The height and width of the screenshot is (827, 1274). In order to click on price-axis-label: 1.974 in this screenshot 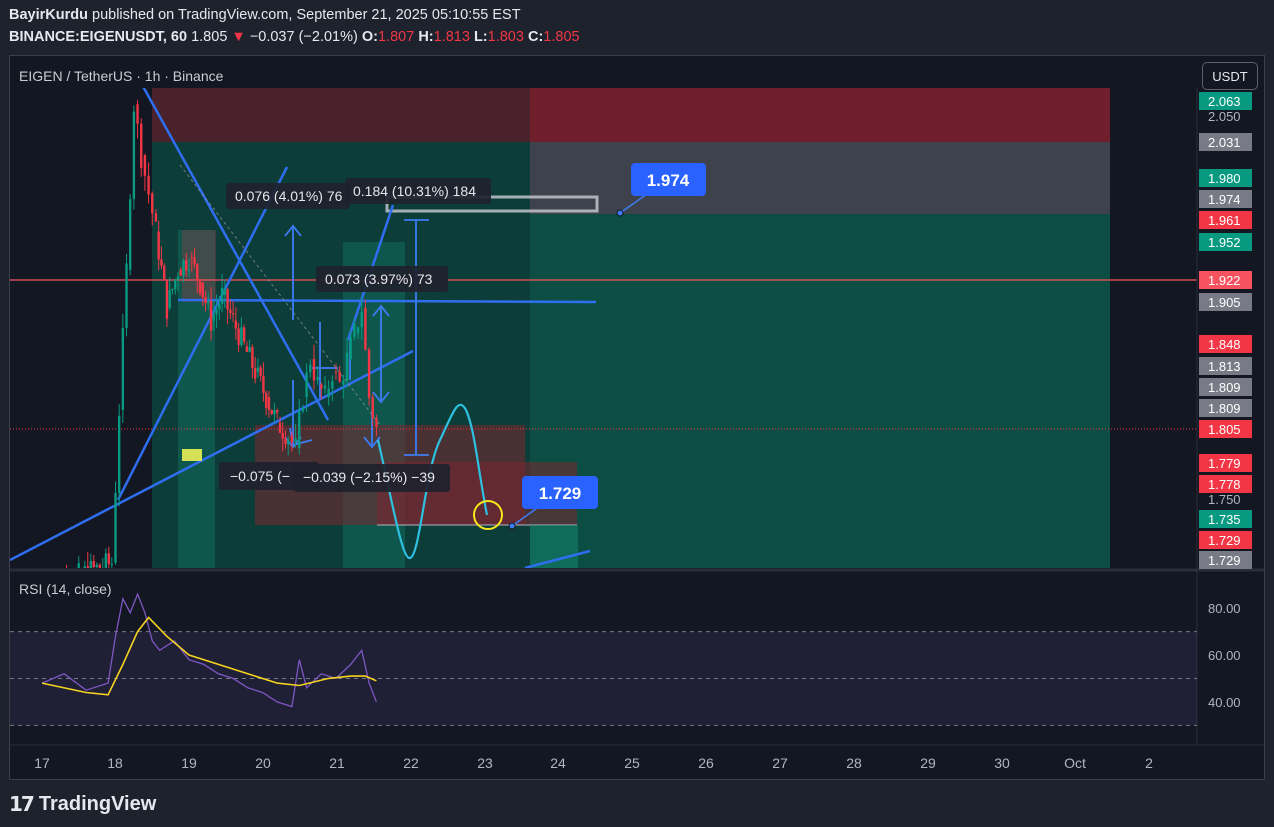, I will do `click(1224, 199)`.